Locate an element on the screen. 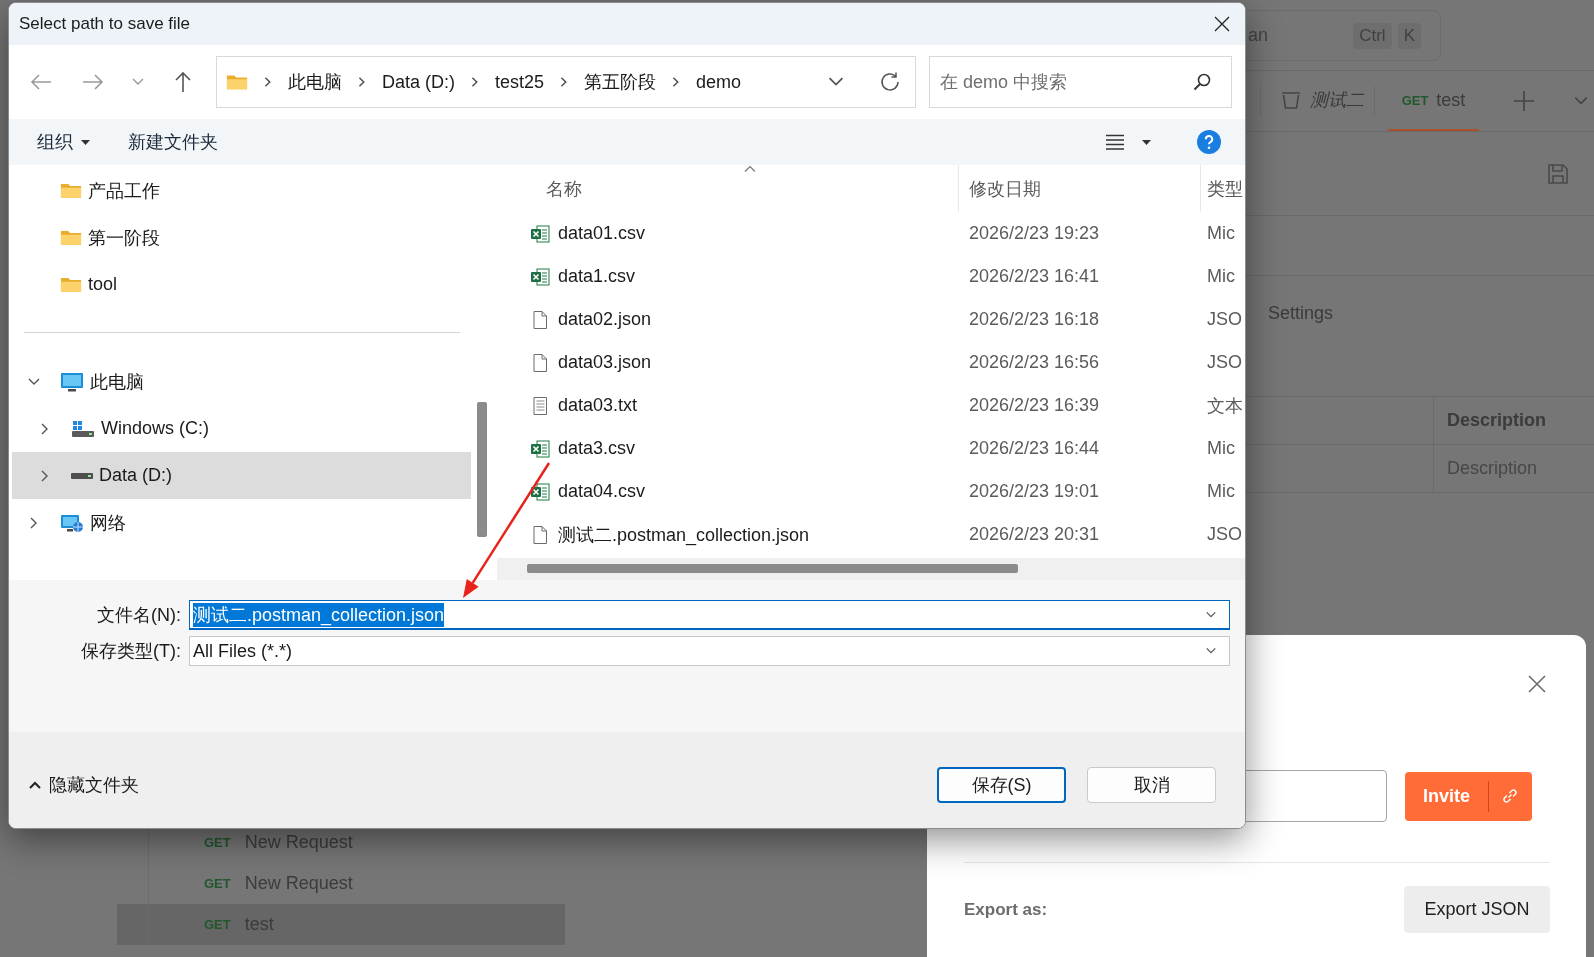 The height and width of the screenshot is (957, 1594). tree-item: 网络 is located at coordinates (241, 522).